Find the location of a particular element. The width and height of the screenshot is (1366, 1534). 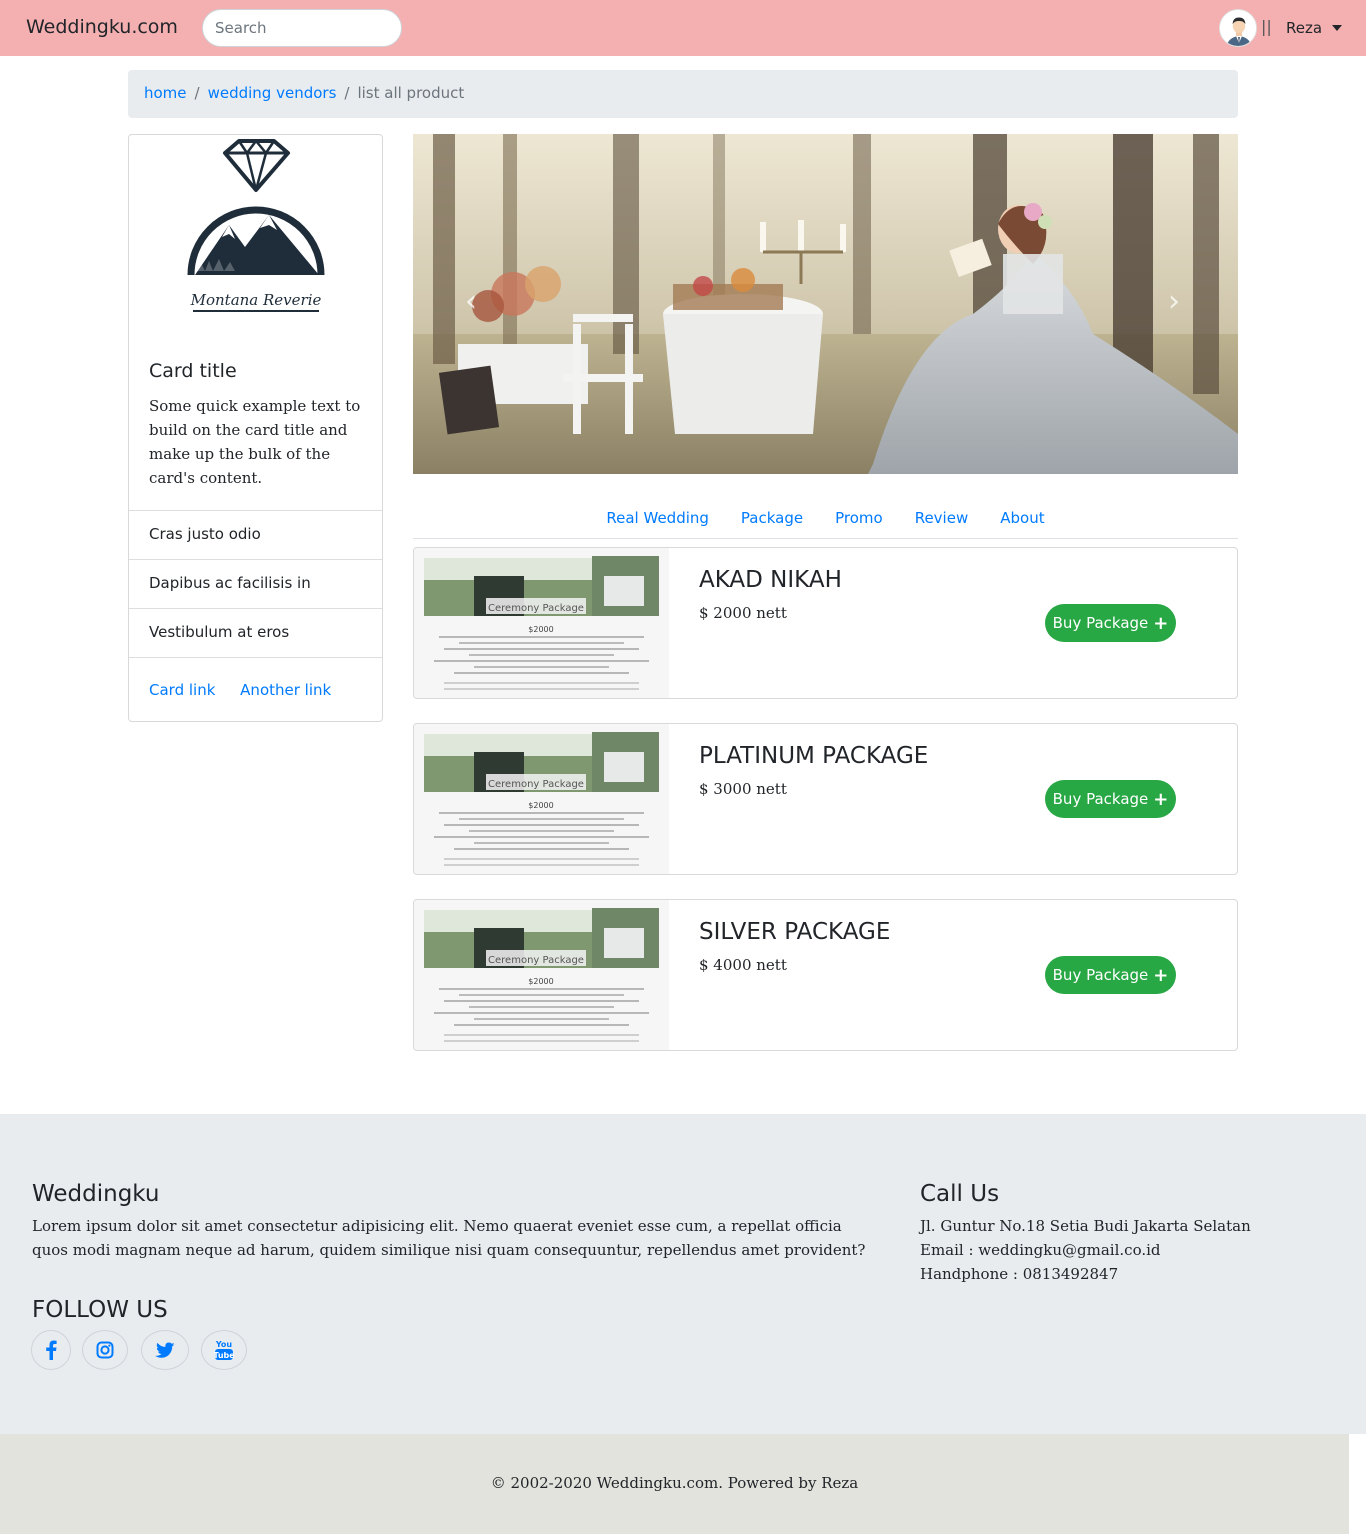

brand-logo: Weddingku.com is located at coordinates (102, 27).